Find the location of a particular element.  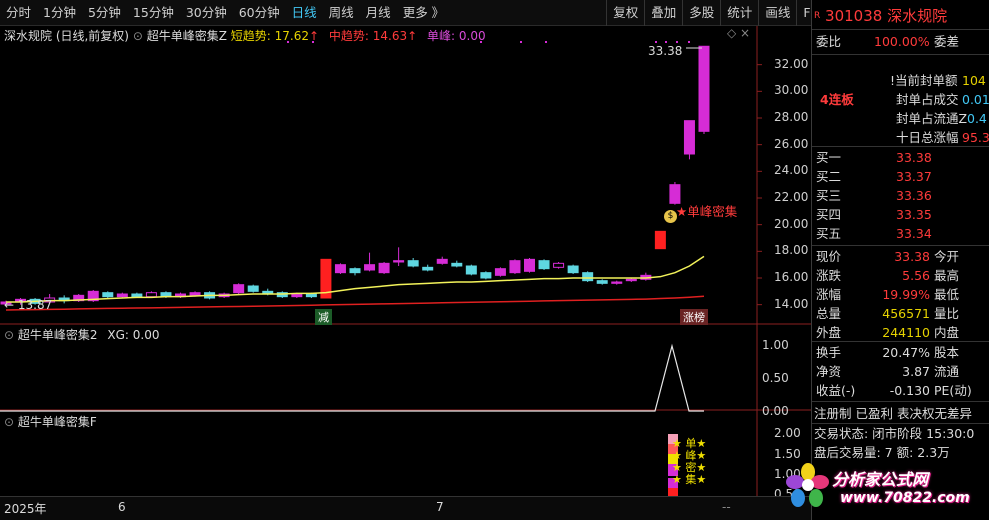

seal-amount-row: !当前封单额 104 is located at coordinates (938, 80).